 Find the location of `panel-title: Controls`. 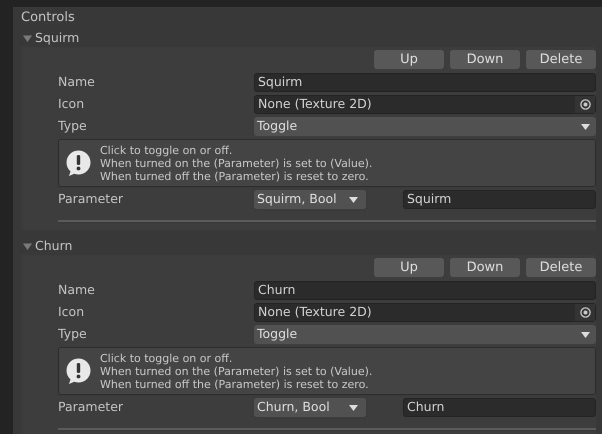

panel-title: Controls is located at coordinates (48, 18).